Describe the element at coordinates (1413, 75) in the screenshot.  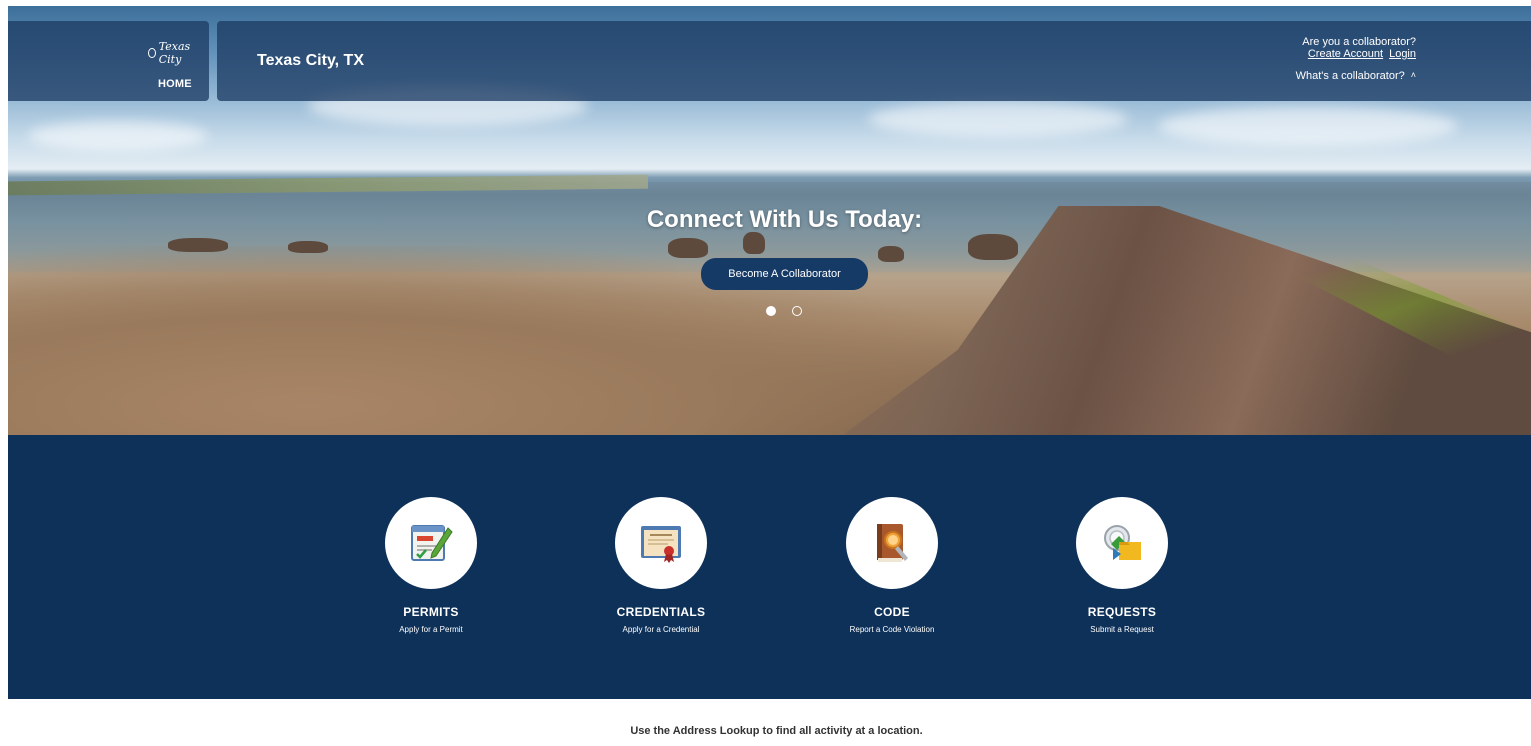
I see `chevron-up-icon: ˄` at that location.